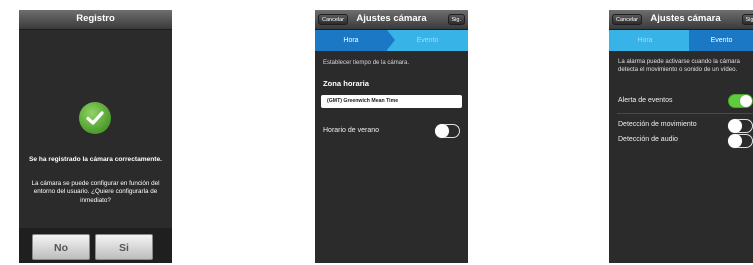 This screenshot has height=265, width=753. What do you see at coordinates (61, 247) in the screenshot?
I see `no-button: No` at bounding box center [61, 247].